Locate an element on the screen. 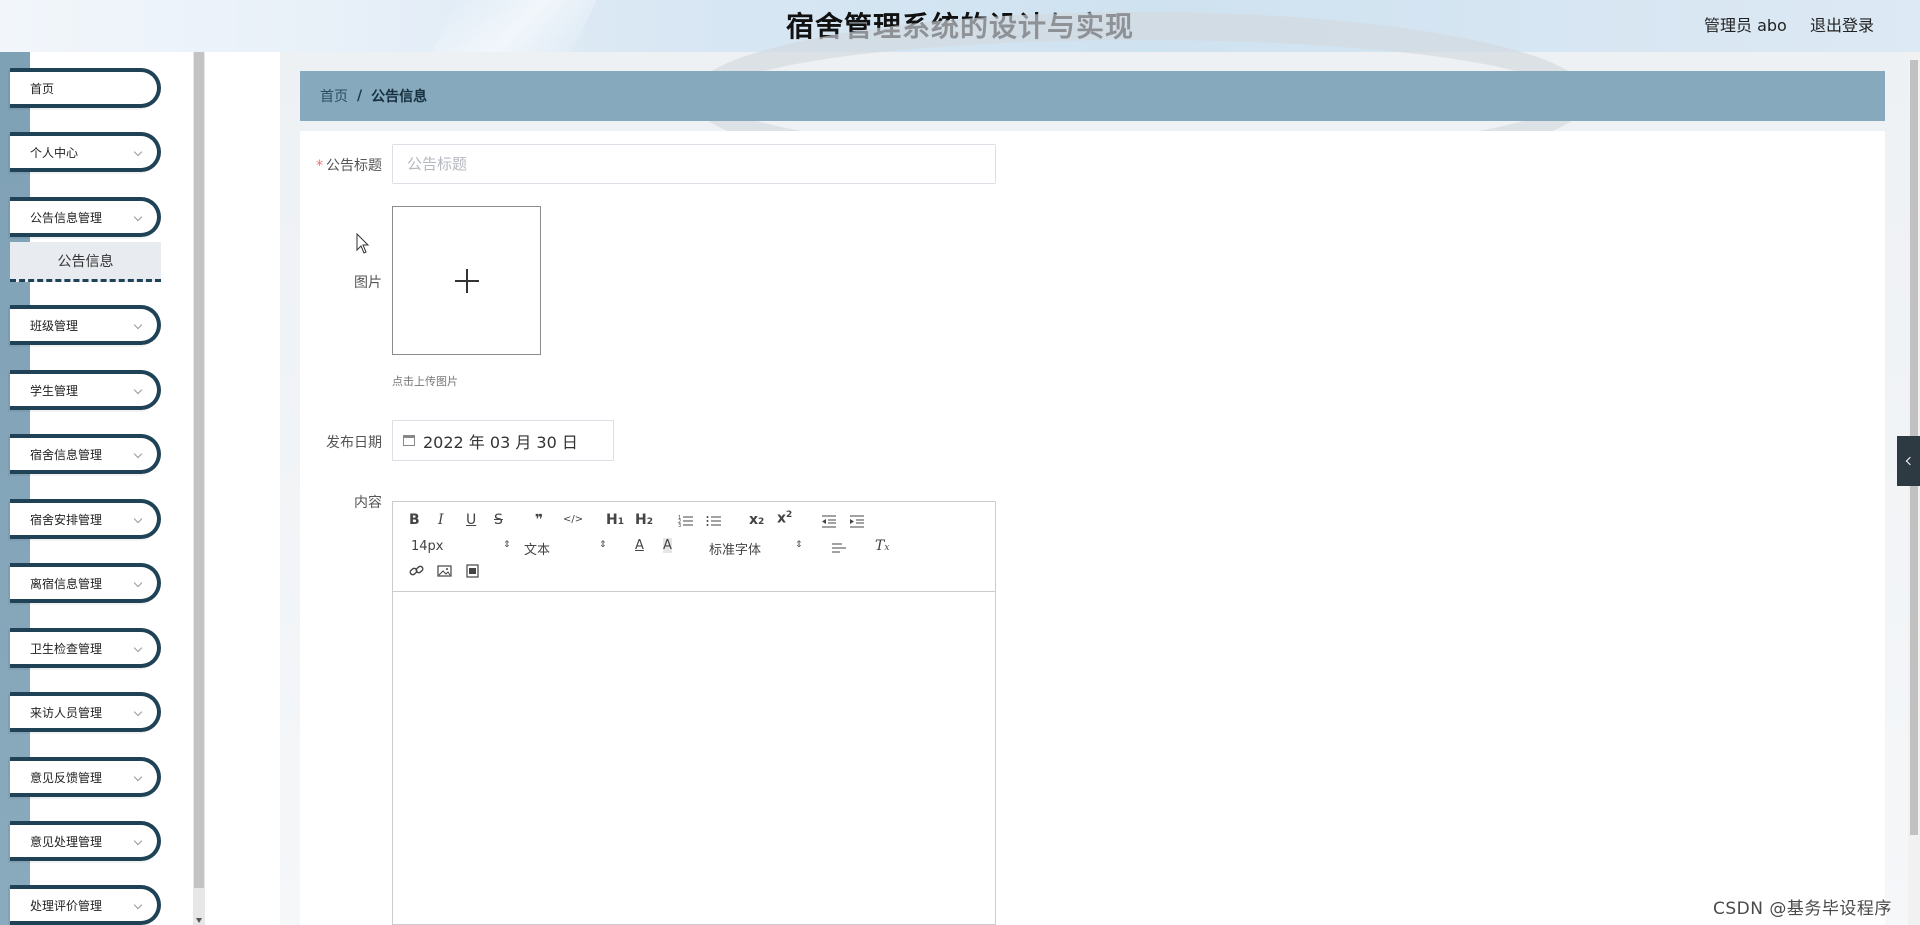  breadcrumb: 首页 / 公告信息 is located at coordinates (1092, 96).